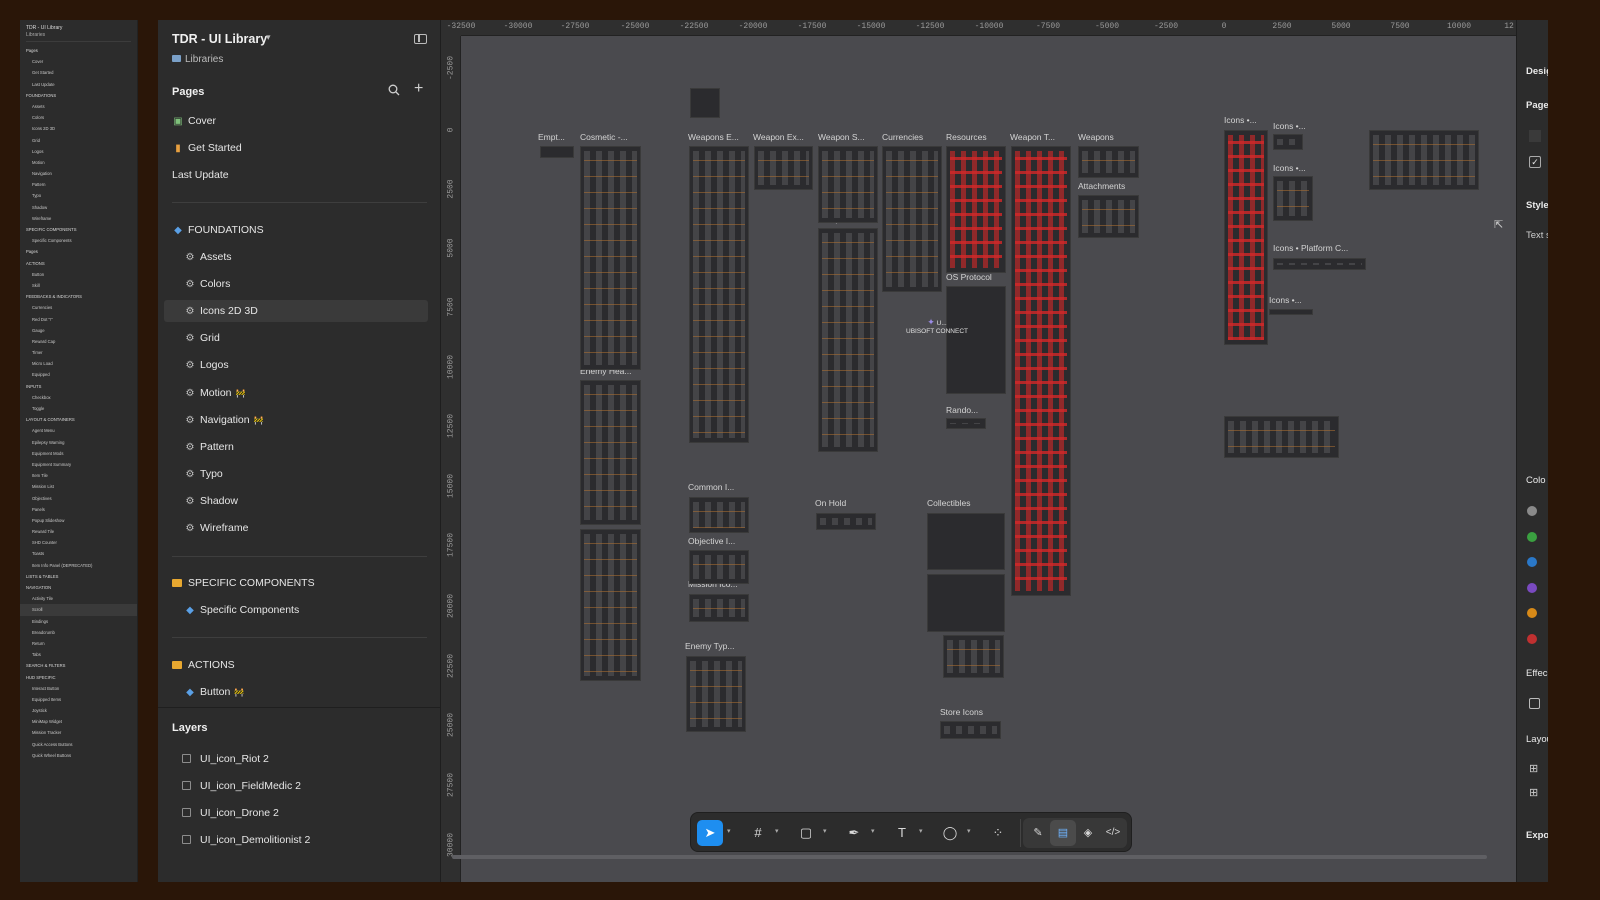  What do you see at coordinates (1535, 136) in the screenshot?
I see `page-color-swatch` at bounding box center [1535, 136].